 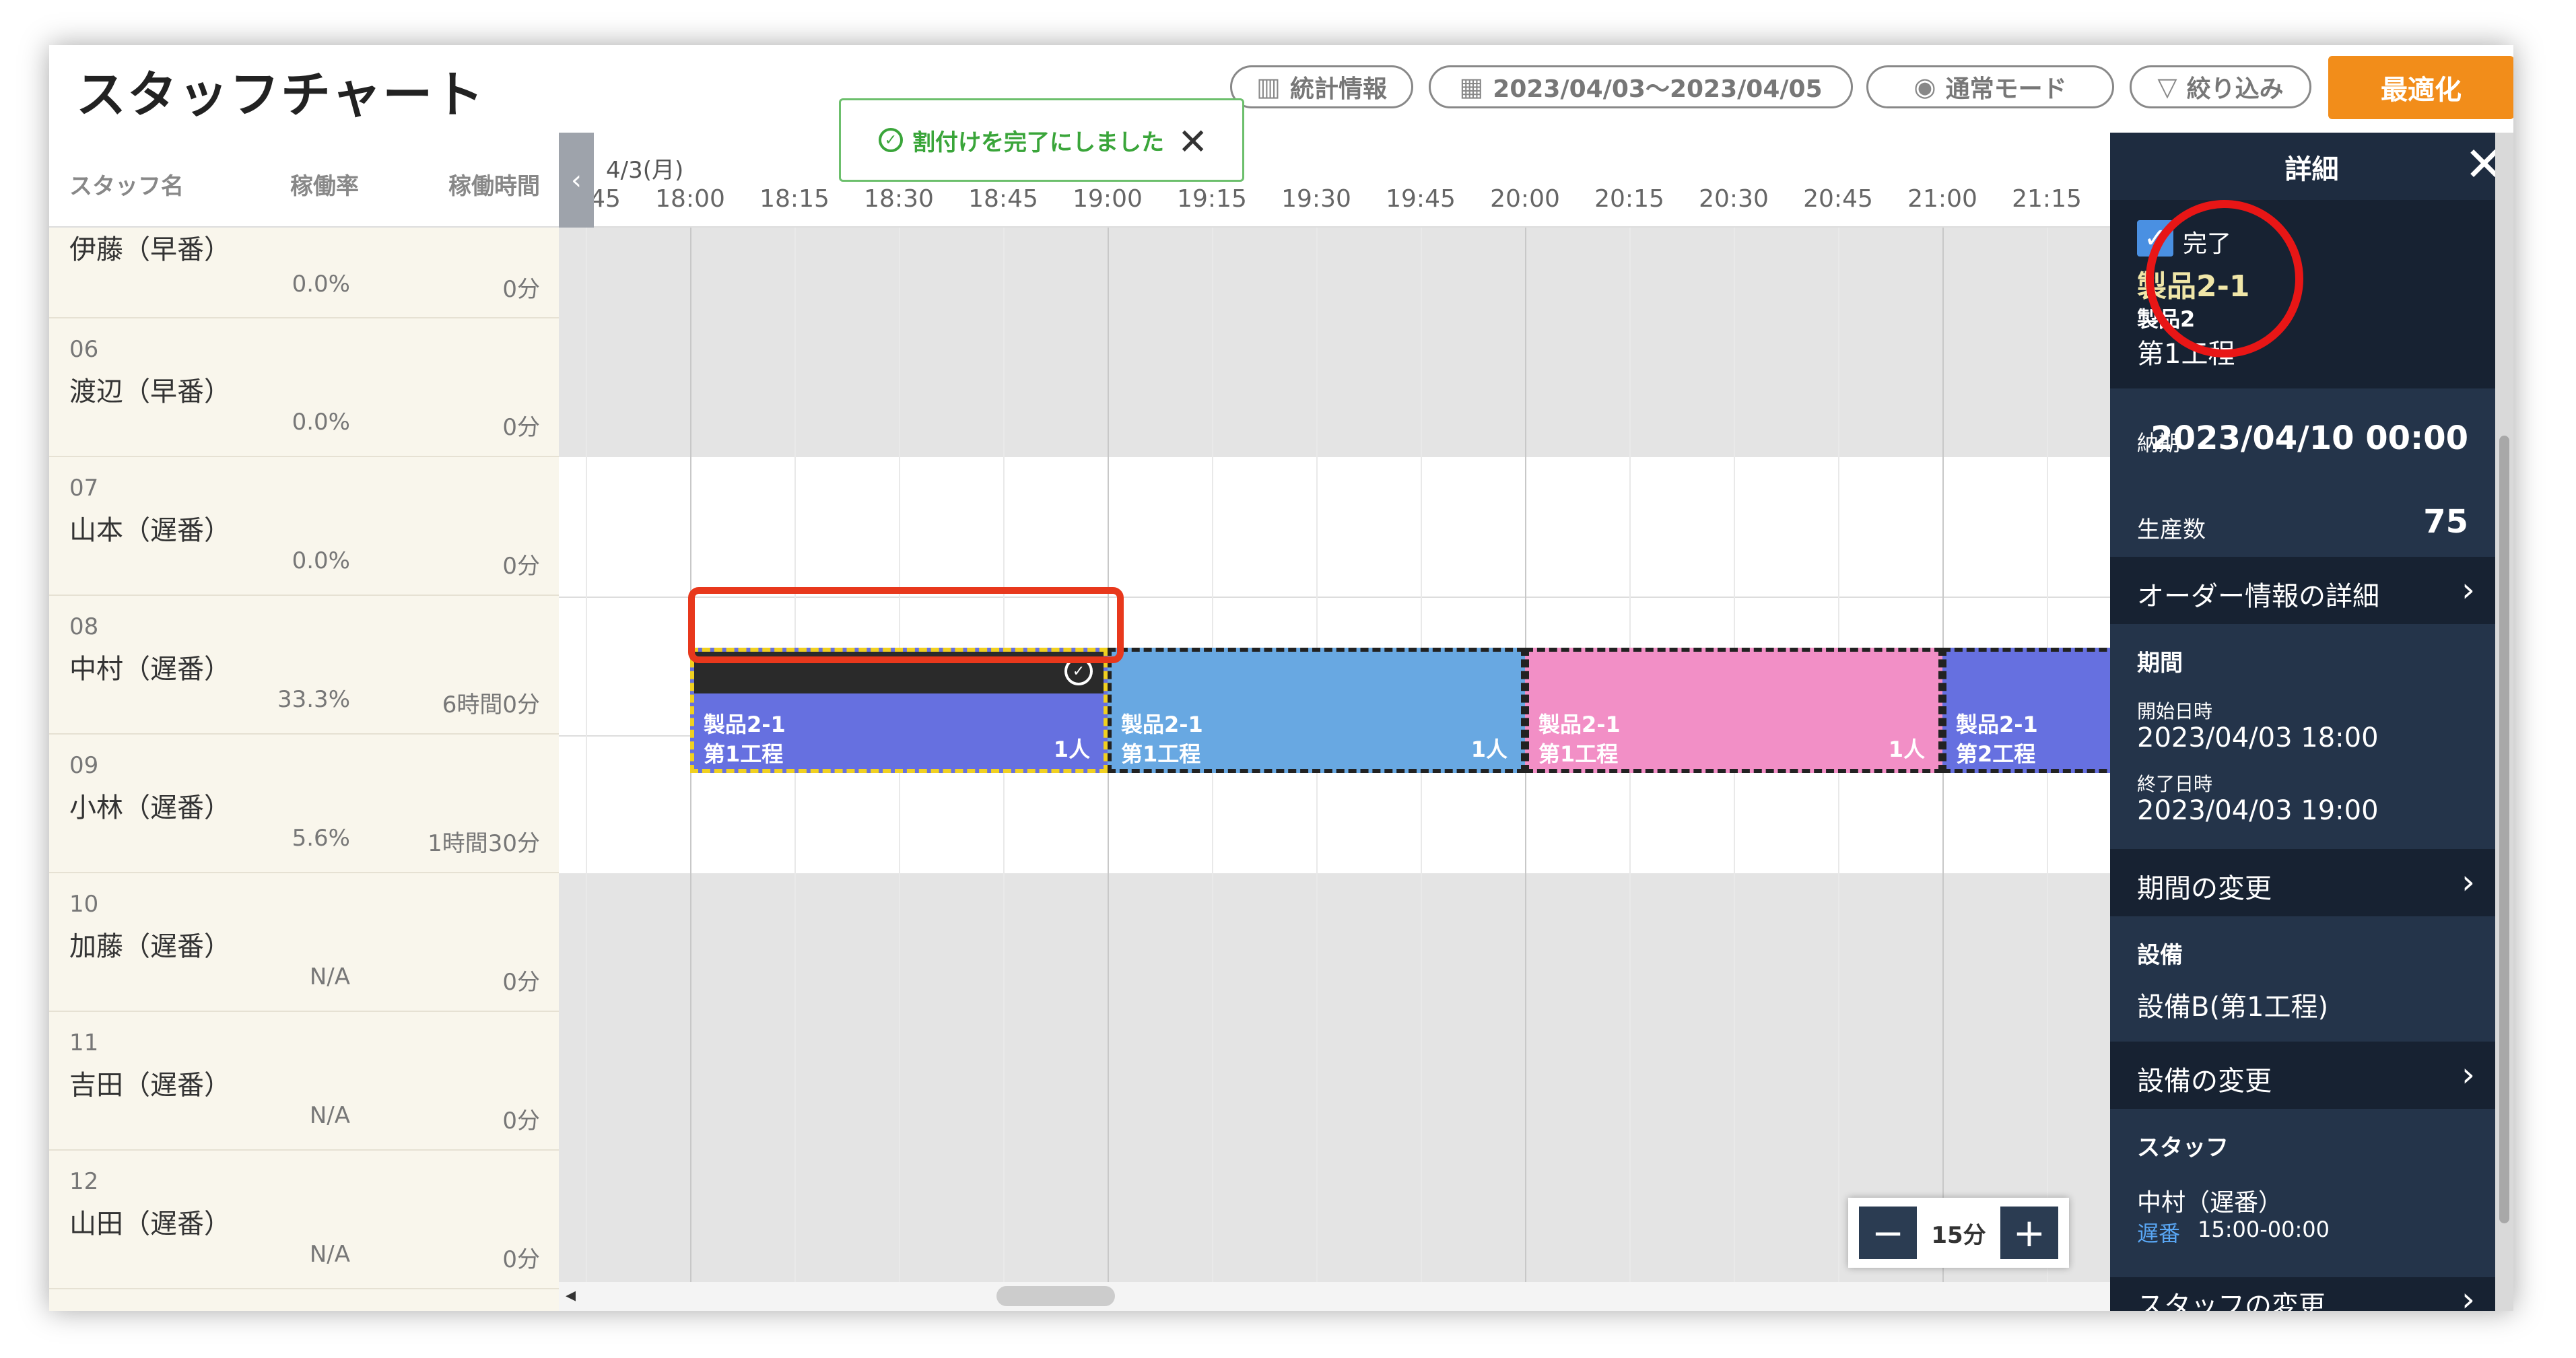 I want to click on horizontal-scrollbar: ◂, so click(x=1367, y=1296).